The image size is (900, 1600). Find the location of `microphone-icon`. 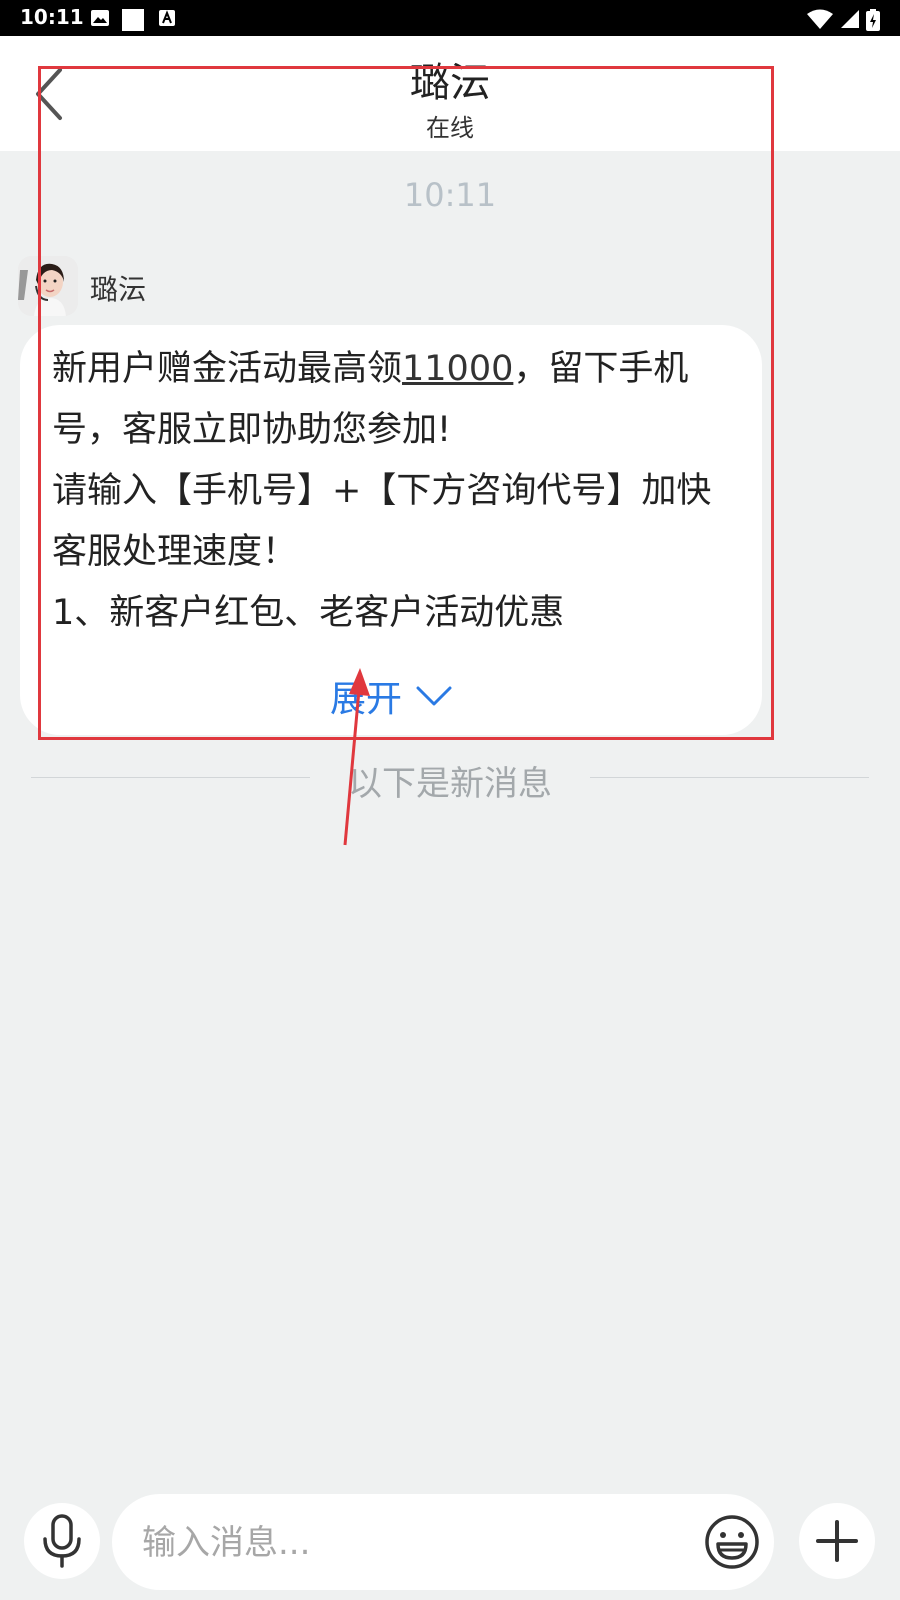

microphone-icon is located at coordinates (62, 1541).